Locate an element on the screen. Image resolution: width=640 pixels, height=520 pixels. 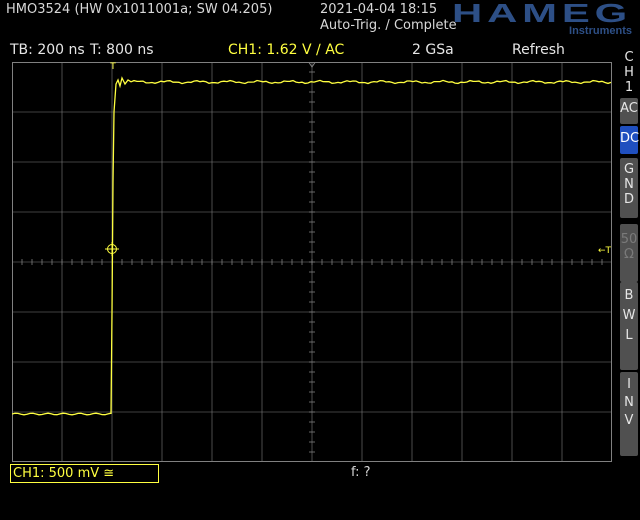
side-menu-char: H is located at coordinates (629, 72).